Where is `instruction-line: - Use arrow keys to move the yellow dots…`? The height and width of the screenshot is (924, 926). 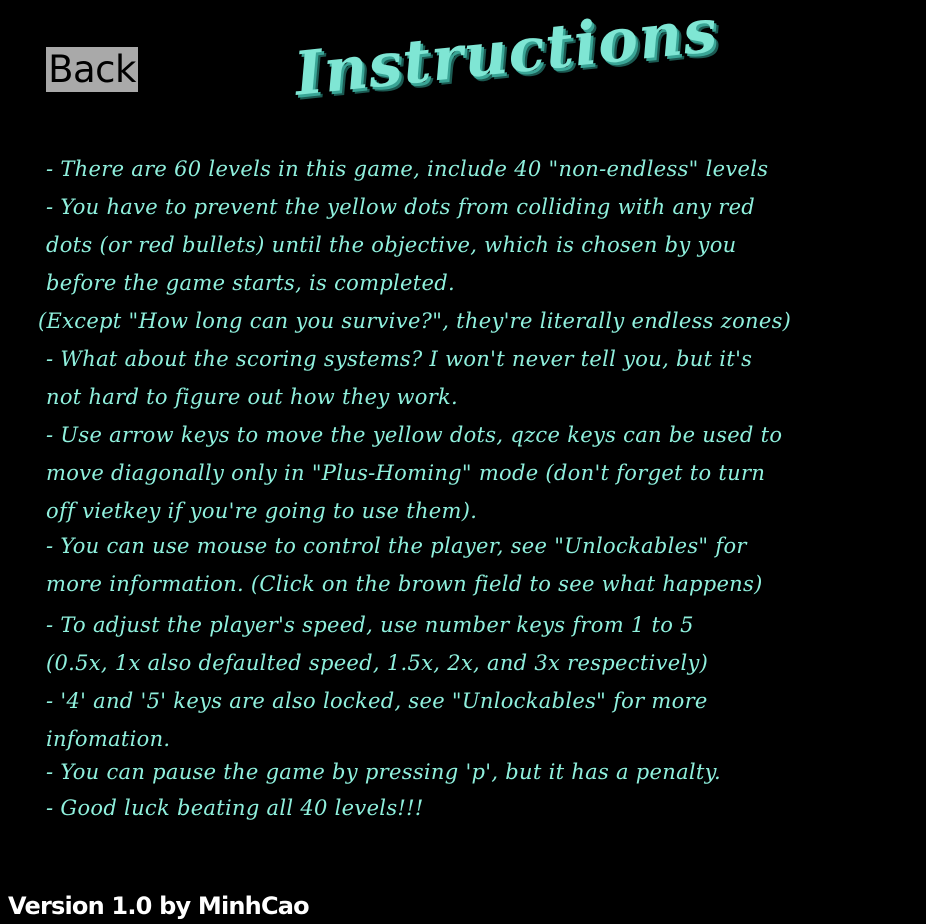 instruction-line: - Use arrow keys to move the yellow dots… is located at coordinates (414, 435).